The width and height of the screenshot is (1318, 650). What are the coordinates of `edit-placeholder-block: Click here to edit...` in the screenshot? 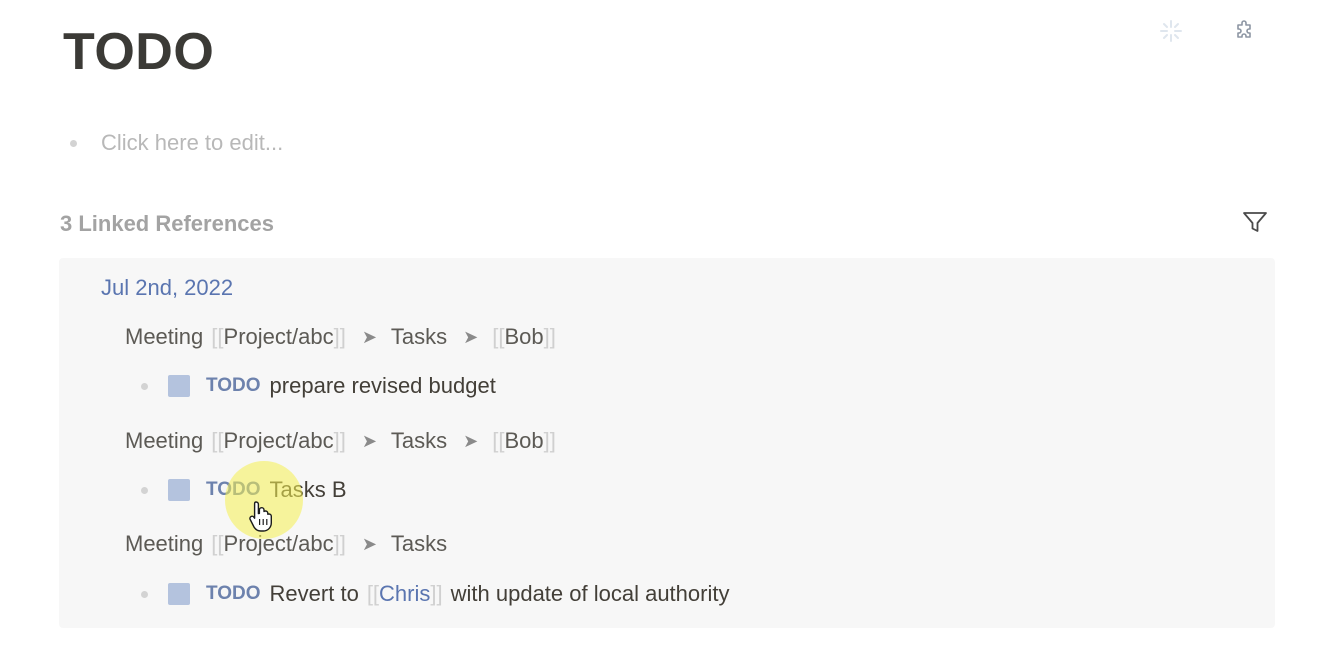 It's located at (176, 143).